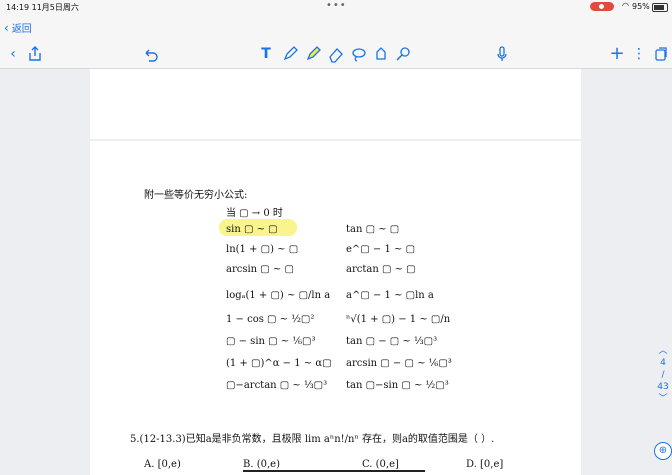 This screenshot has height=475, width=672. What do you see at coordinates (663, 363) in the screenshot?
I see `current-page: 4` at bounding box center [663, 363].